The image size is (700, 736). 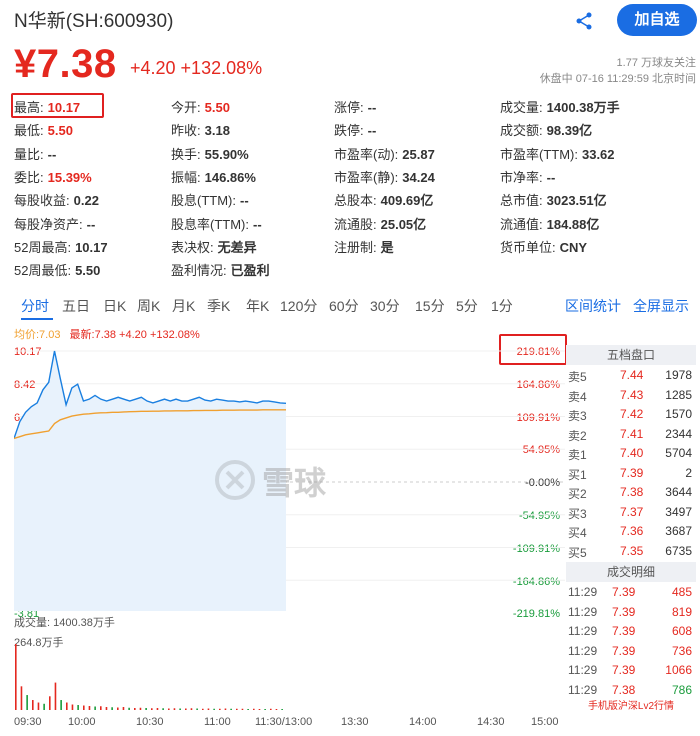 What do you see at coordinates (678, 511) in the screenshot?
I see `order-volume: 3497` at bounding box center [678, 511].